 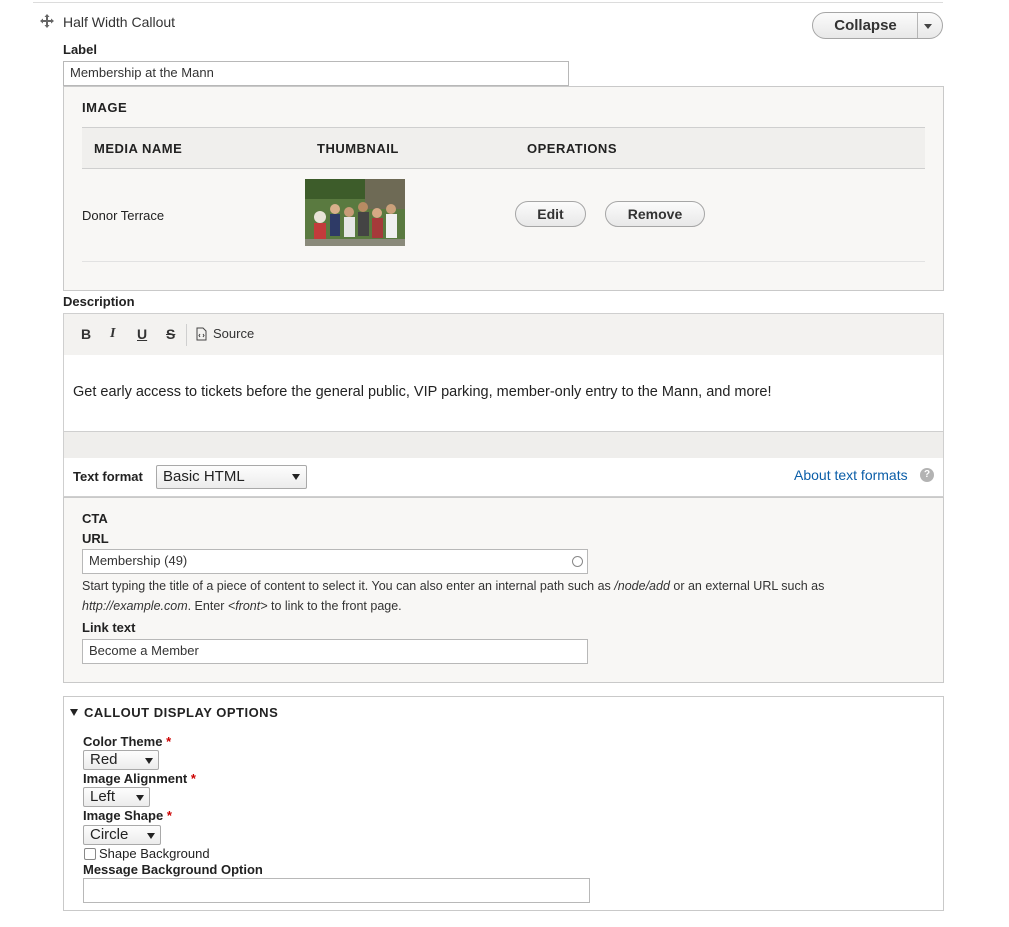 What do you see at coordinates (503, 148) in the screenshot?
I see `table-header` at bounding box center [503, 148].